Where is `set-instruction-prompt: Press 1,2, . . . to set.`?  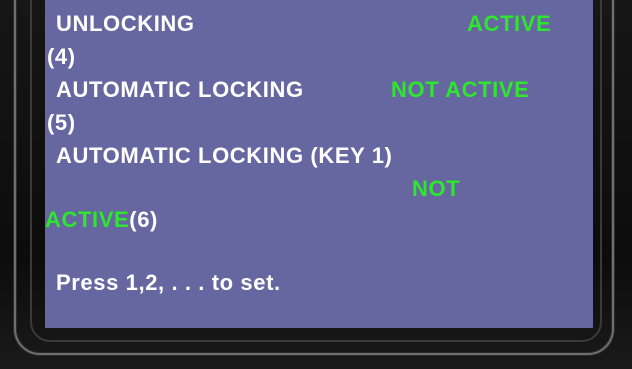 set-instruction-prompt: Press 1,2, . . . to set. is located at coordinates (168, 282).